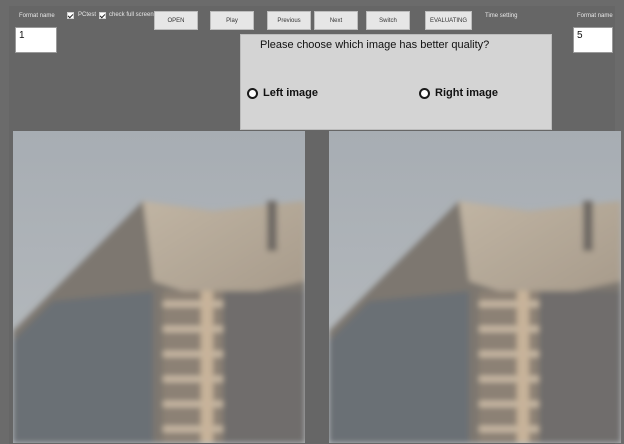 This screenshot has width=624, height=444. I want to click on format-name-label-left: Format name, so click(37, 16).